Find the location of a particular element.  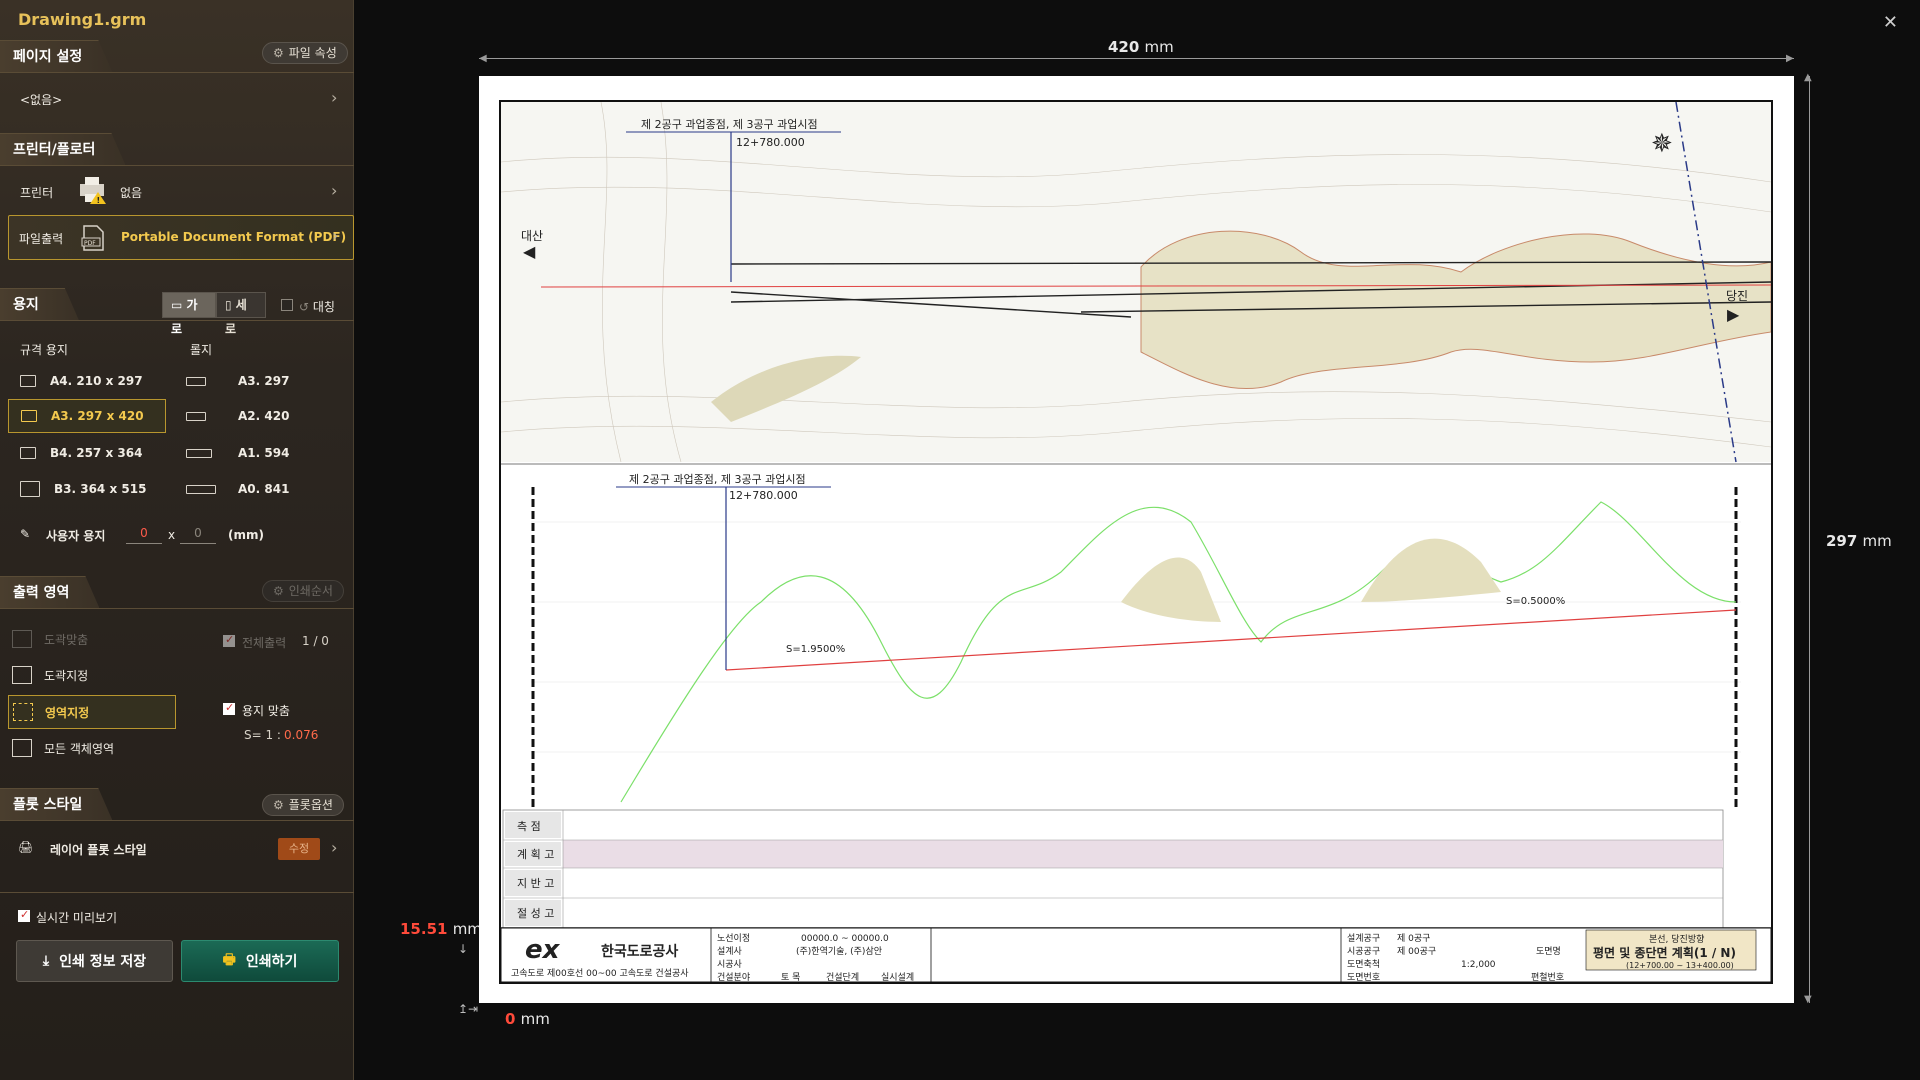

profile-section-label: 제 2공구 과업종점, 제 3공구 과업시점 is located at coordinates (717, 479).